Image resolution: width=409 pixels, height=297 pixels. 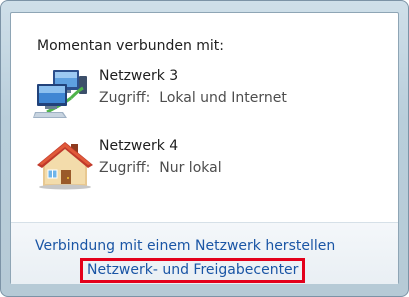 What do you see at coordinates (193, 98) in the screenshot?
I see `network-access: Zugriff: Lokal und Internet` at bounding box center [193, 98].